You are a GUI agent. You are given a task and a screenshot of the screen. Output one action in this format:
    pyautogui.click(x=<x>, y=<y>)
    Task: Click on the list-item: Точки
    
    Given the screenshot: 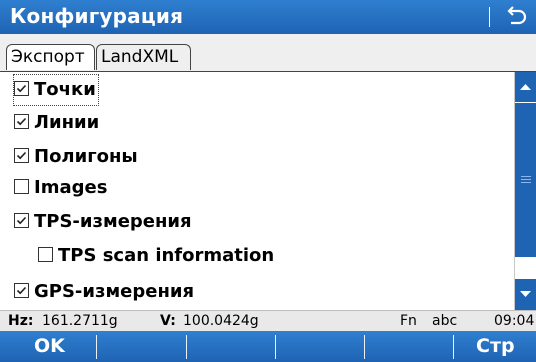 What is the action you would take?
    pyautogui.click(x=56, y=90)
    